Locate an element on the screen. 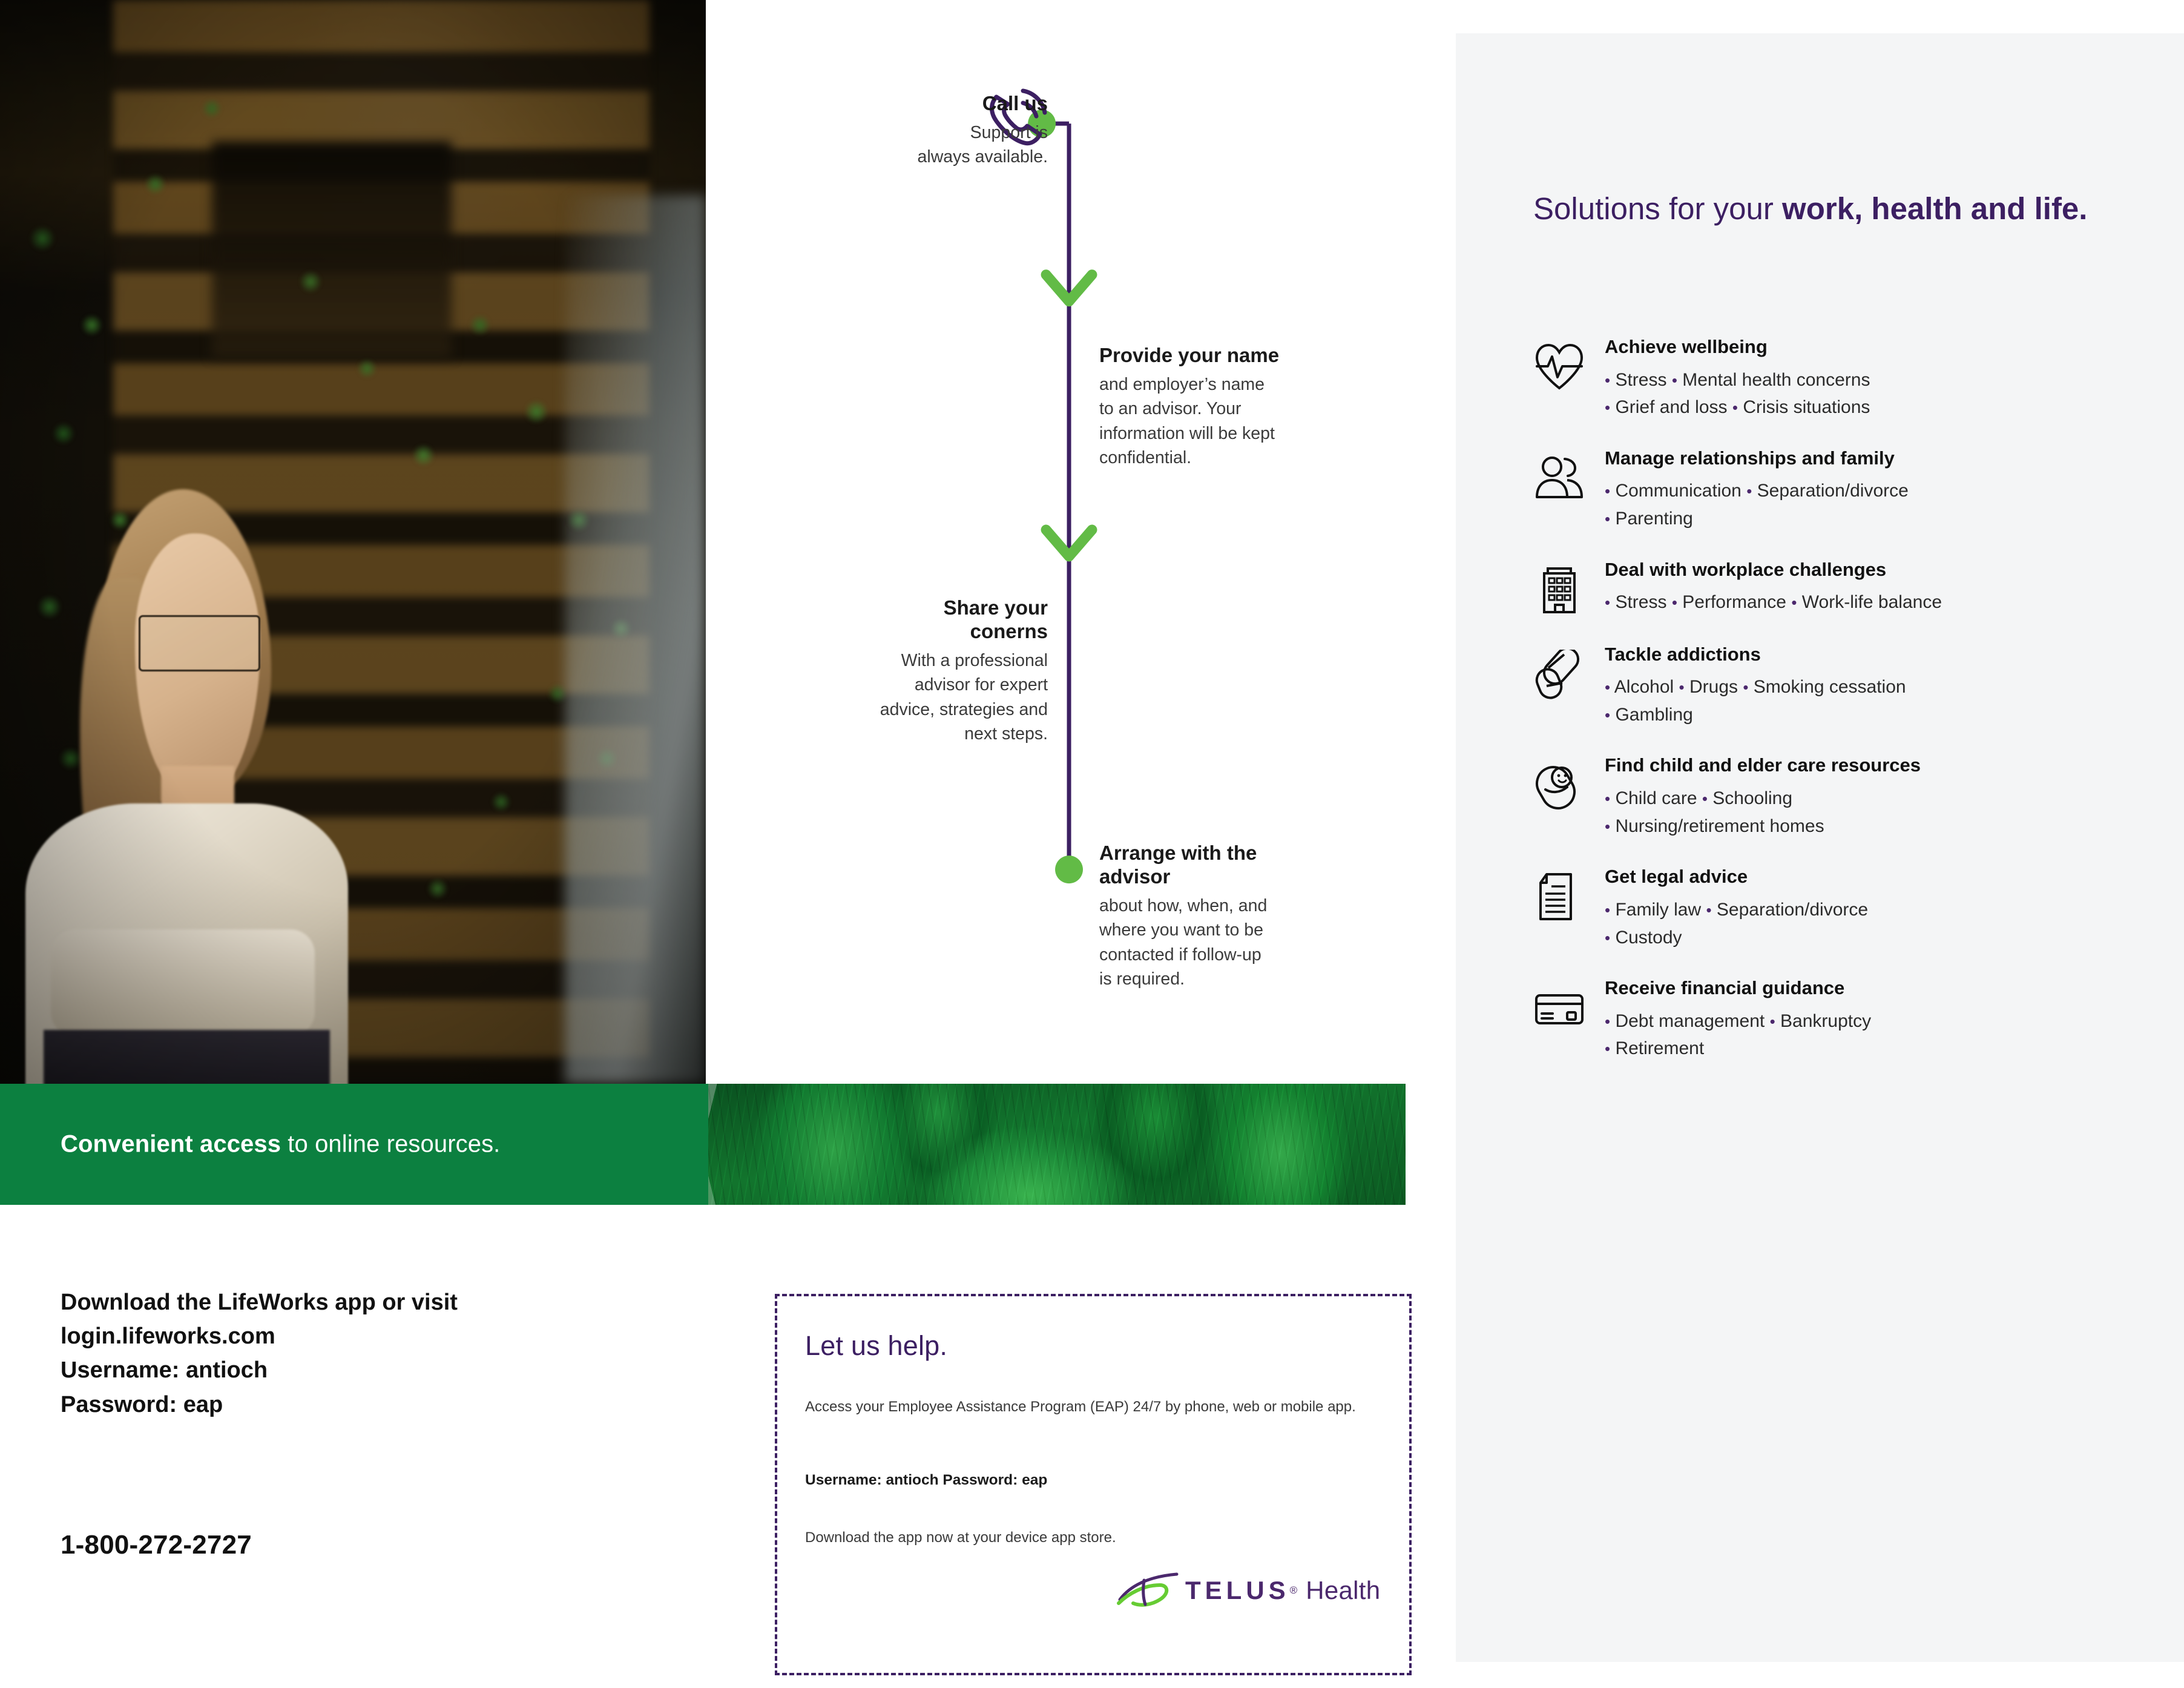 Image resolution: width=2184 pixels, height=1688 pixels. registered-mark: ® is located at coordinates (1293, 1590).